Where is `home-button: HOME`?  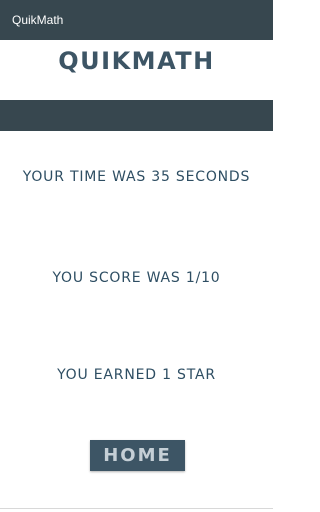
home-button: HOME is located at coordinates (137, 455).